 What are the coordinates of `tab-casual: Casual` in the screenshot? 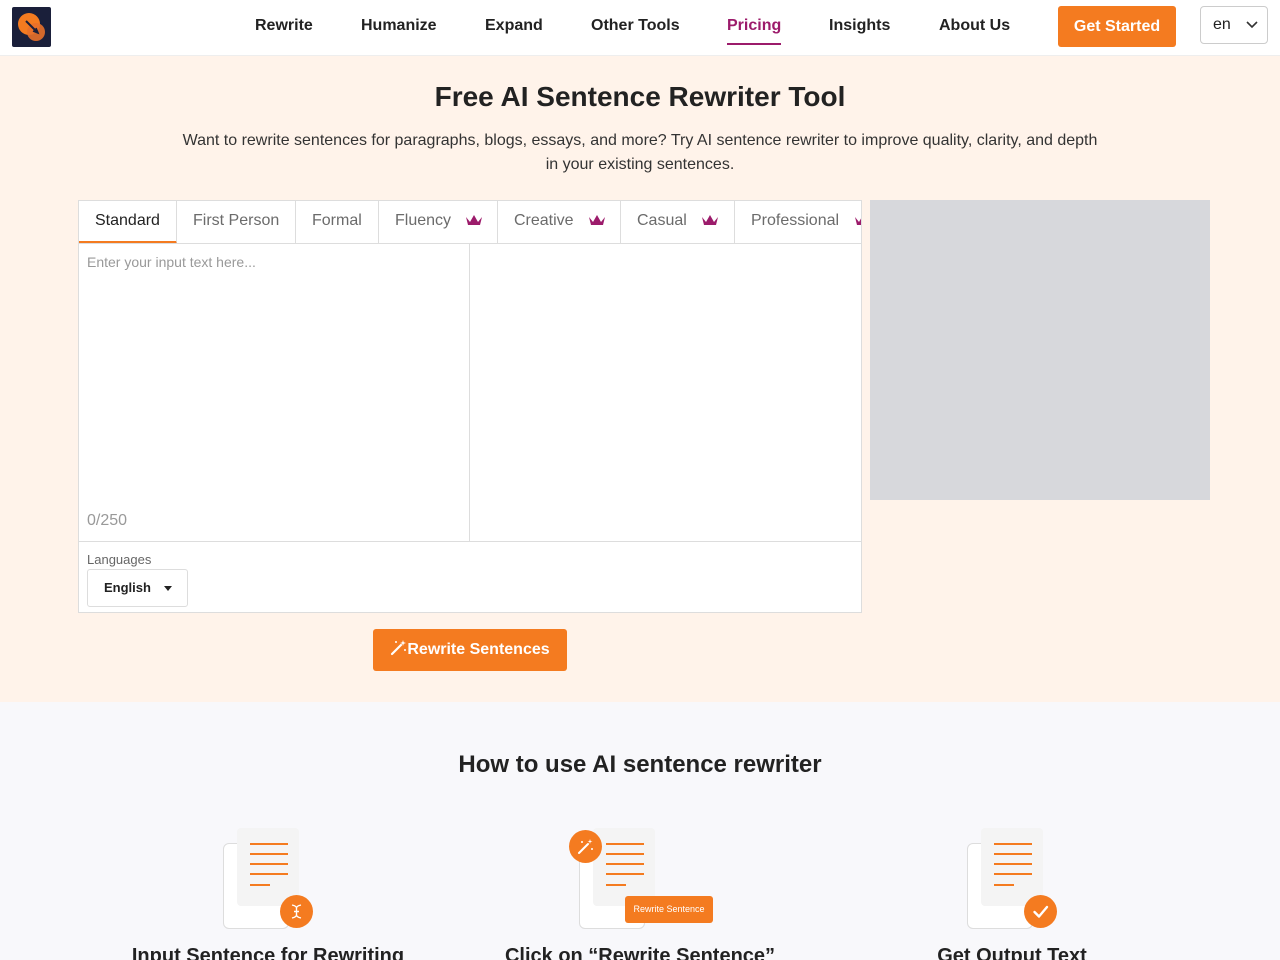 It's located at (678, 222).